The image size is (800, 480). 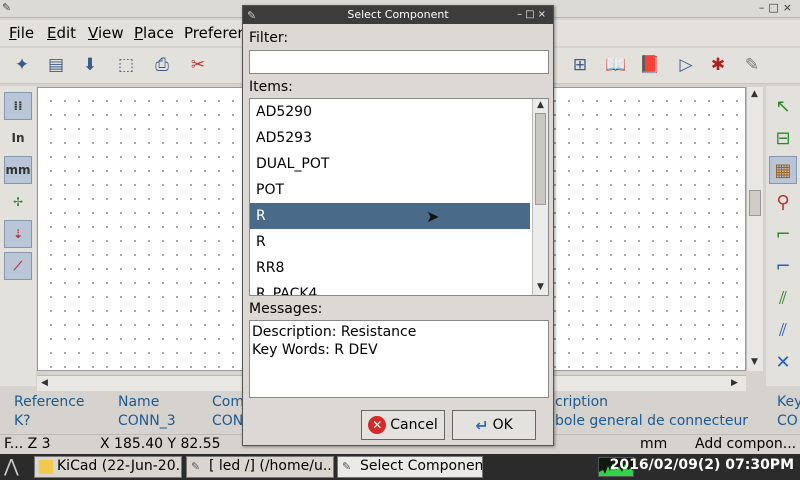 I want to click on right-toolbar: ↖ ⊟ ▦ ⚲ ⌐ ⌐ ⫽ ⫽ ✕, so click(x=783, y=236).